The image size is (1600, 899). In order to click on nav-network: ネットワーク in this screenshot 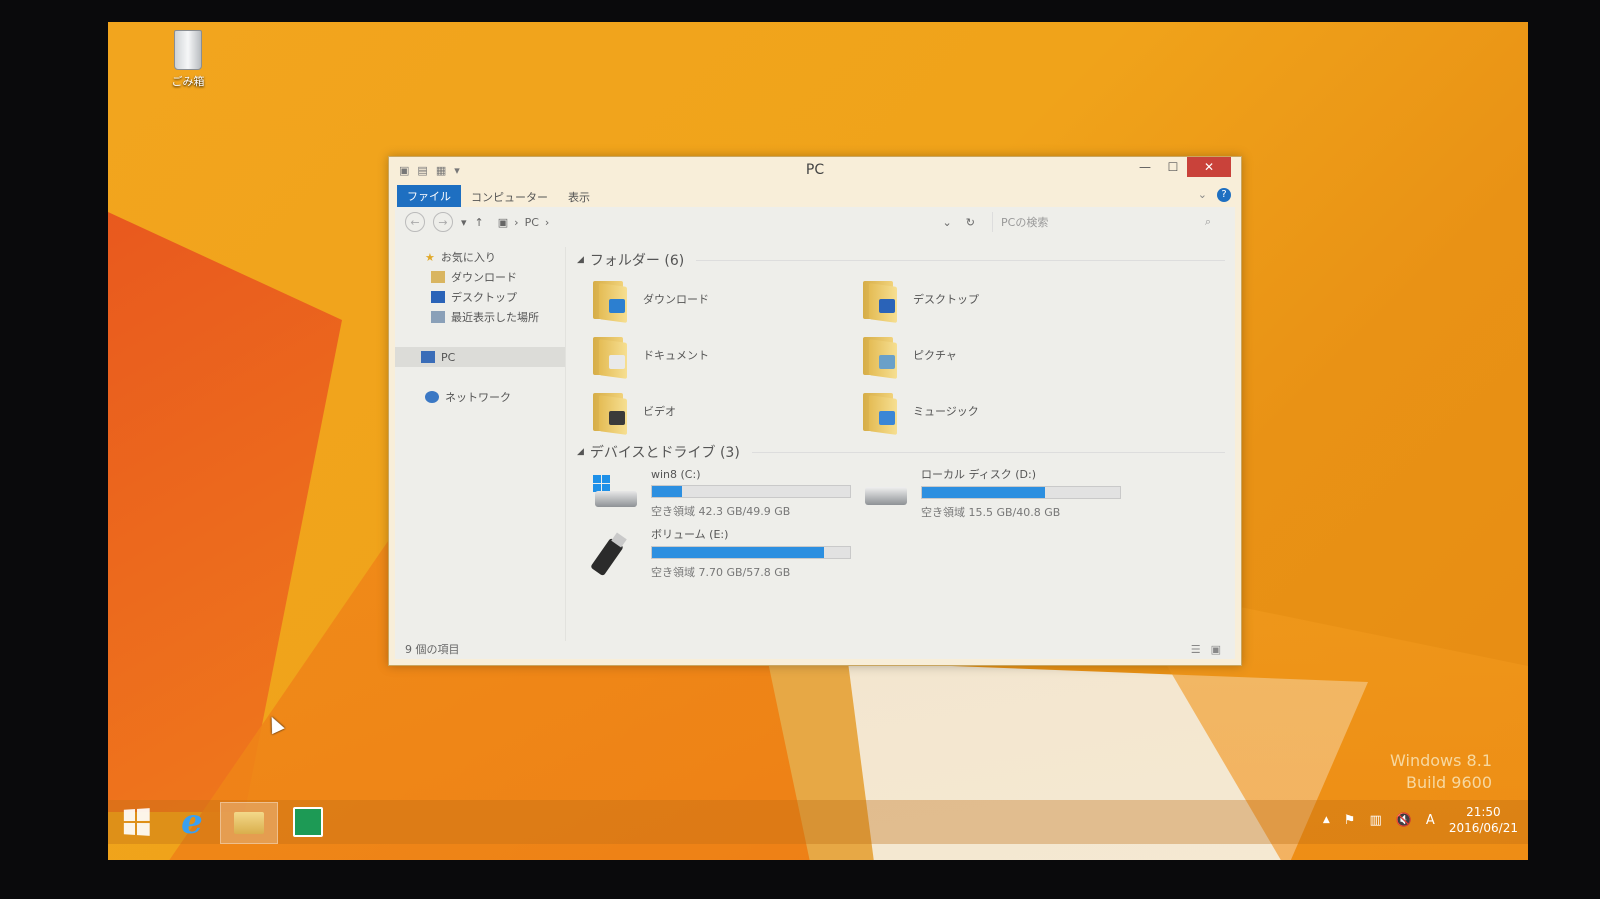, I will do `click(480, 397)`.